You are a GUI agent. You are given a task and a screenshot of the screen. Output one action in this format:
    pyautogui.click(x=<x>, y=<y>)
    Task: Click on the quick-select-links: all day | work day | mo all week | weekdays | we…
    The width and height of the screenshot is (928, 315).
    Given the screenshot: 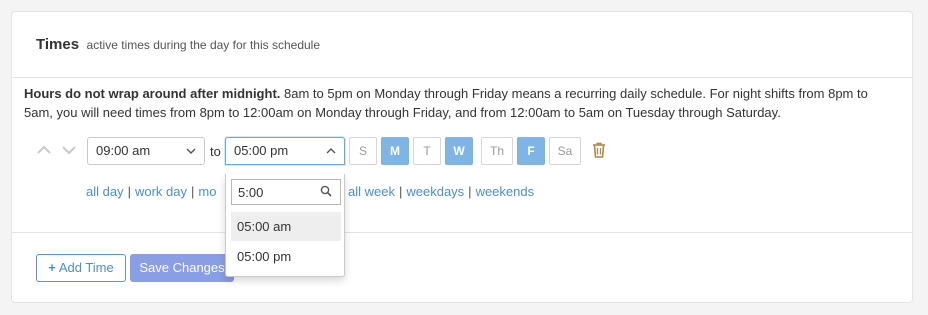 What is the action you would take?
    pyautogui.click(x=310, y=191)
    